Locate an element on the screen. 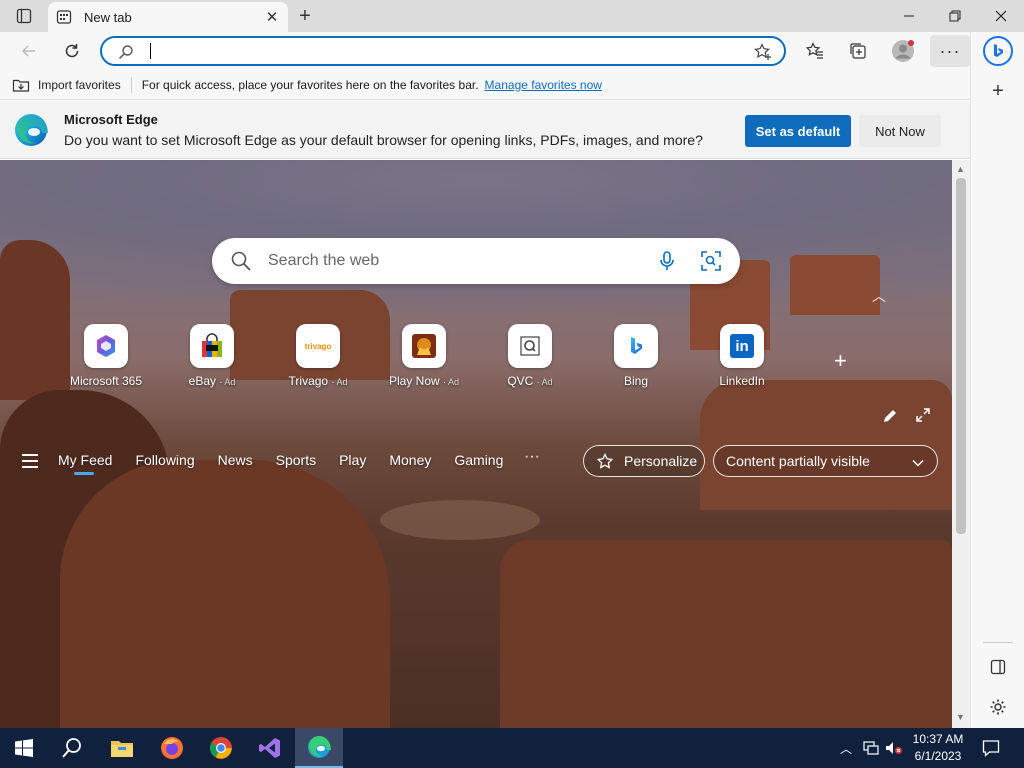 Image resolution: width=1024 pixels, height=768 pixels. web-search-placeholder: Search the web is located at coordinates (324, 260).